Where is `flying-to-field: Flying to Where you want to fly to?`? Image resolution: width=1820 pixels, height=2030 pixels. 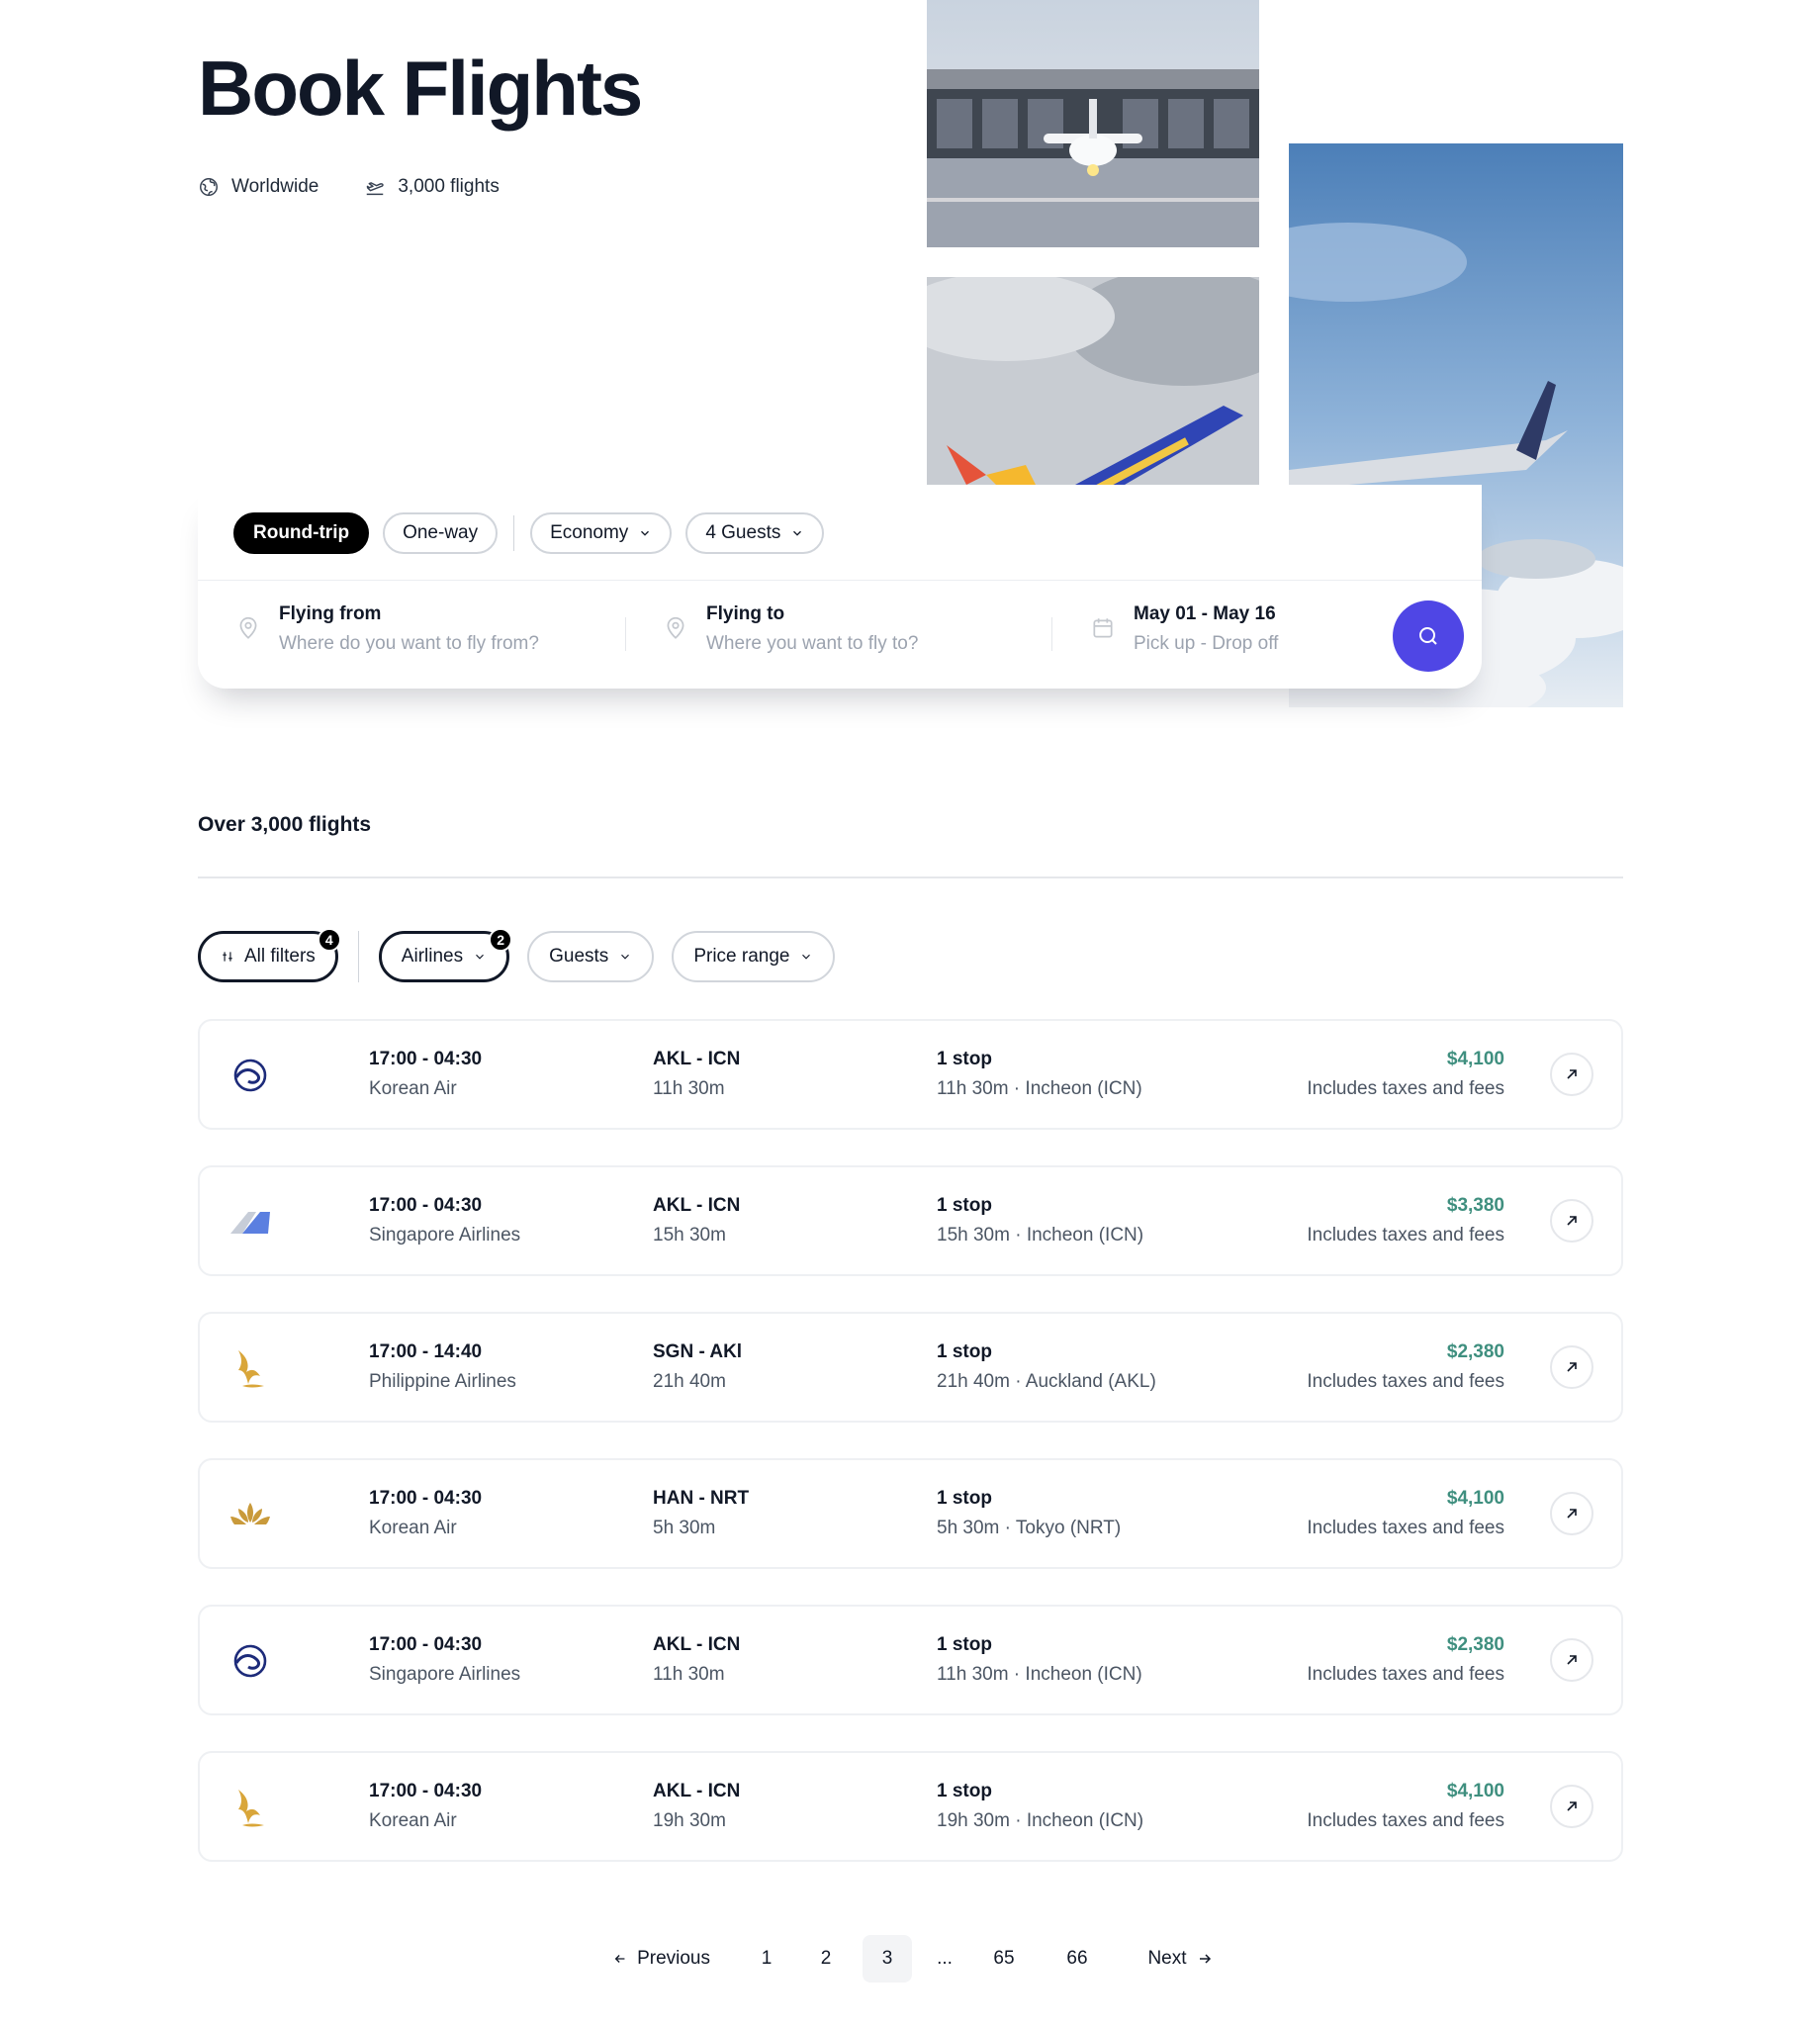
flying-to-field: Flying to Where you want to fly to? is located at coordinates (790, 629).